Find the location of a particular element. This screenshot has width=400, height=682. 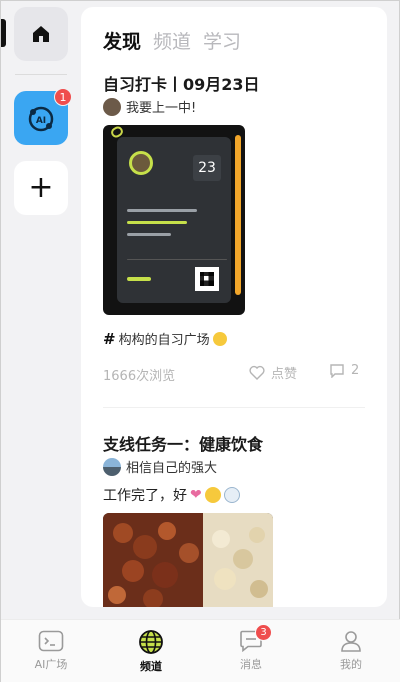

food-photo is located at coordinates (188, 560).